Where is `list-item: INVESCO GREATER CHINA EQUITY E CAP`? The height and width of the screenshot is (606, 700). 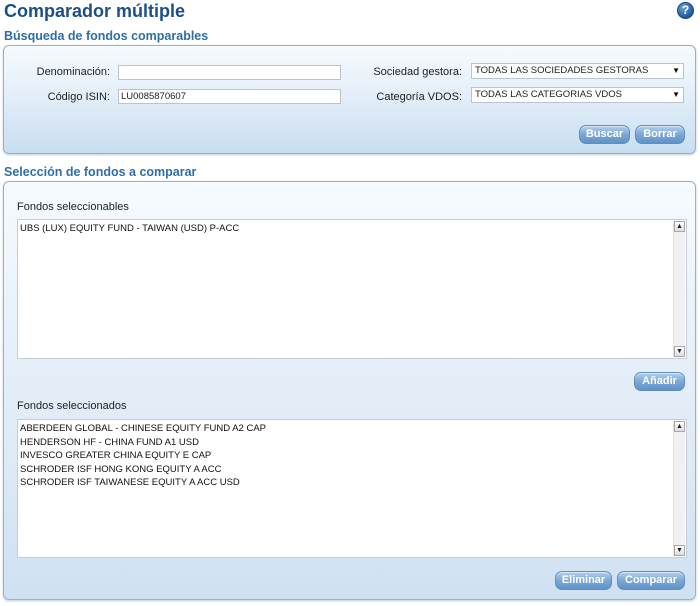
list-item: INVESCO GREATER CHINA EQUITY E CAP is located at coordinates (345, 456).